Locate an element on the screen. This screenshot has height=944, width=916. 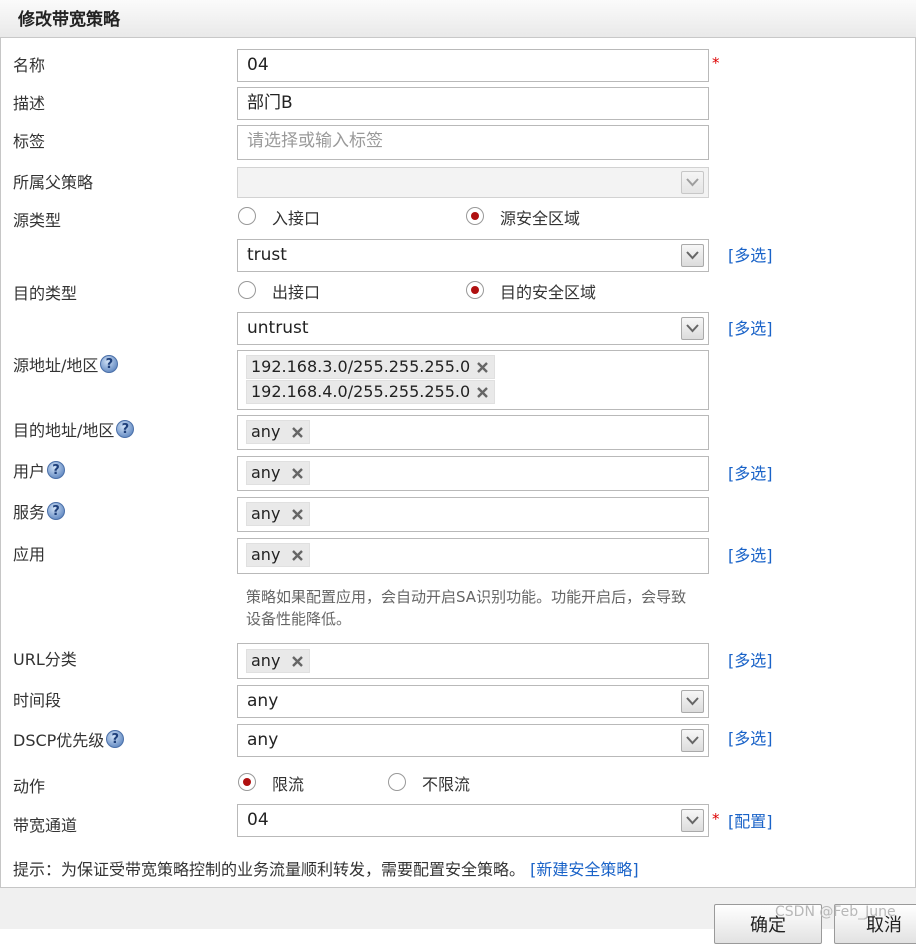
url-category-label: URL分类 is located at coordinates (45, 659).